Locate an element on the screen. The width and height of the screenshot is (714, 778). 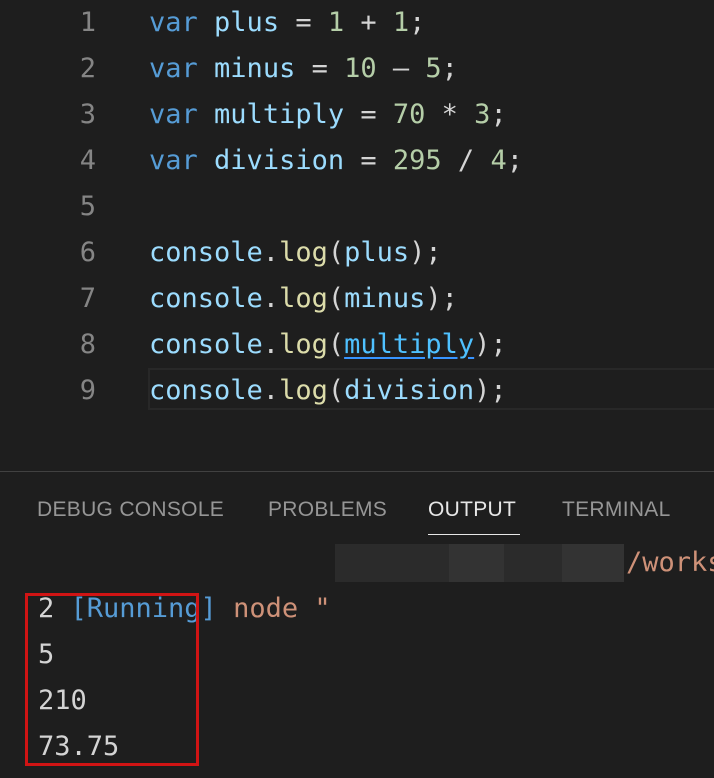
line-code: var multiply = 70 * 3; is located at coordinates (328, 115).